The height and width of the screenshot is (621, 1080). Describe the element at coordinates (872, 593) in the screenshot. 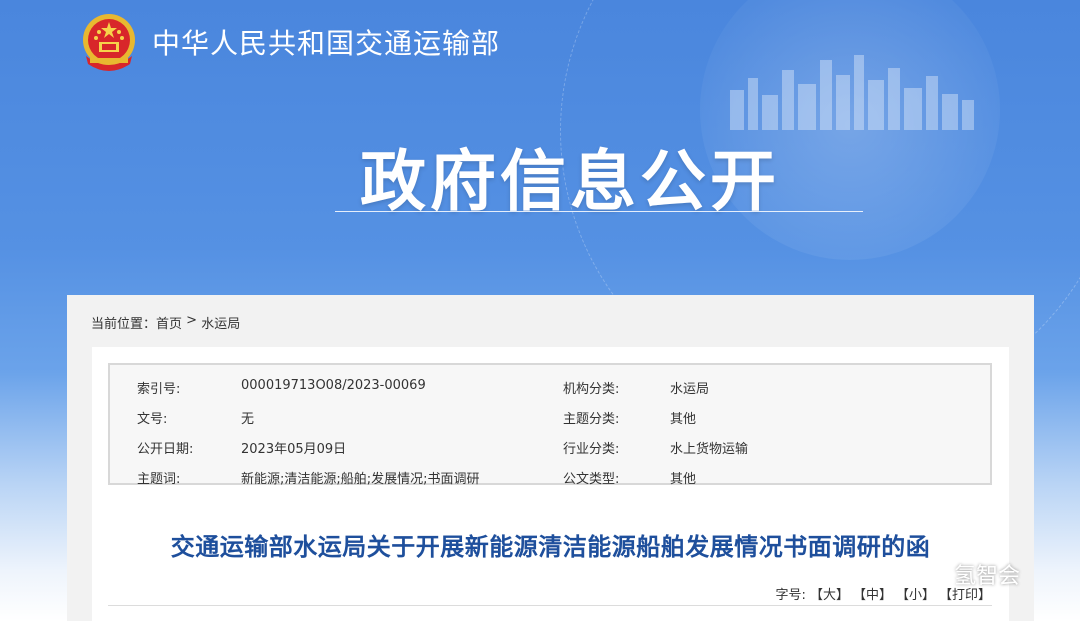

I see `font-size-medium-button: 【中】` at that location.